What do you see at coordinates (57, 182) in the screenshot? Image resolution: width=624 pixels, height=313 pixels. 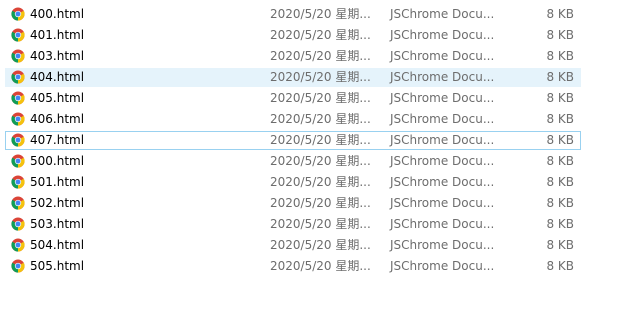 I see `file-name: 501.html` at bounding box center [57, 182].